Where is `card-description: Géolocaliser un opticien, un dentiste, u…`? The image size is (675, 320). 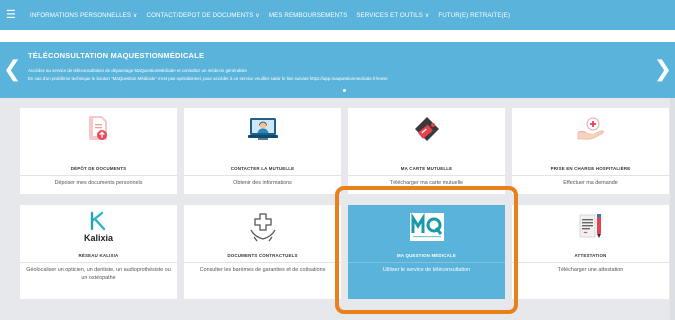 card-description: Géolocaliser un opticien, un dentiste, u… is located at coordinates (98, 274).